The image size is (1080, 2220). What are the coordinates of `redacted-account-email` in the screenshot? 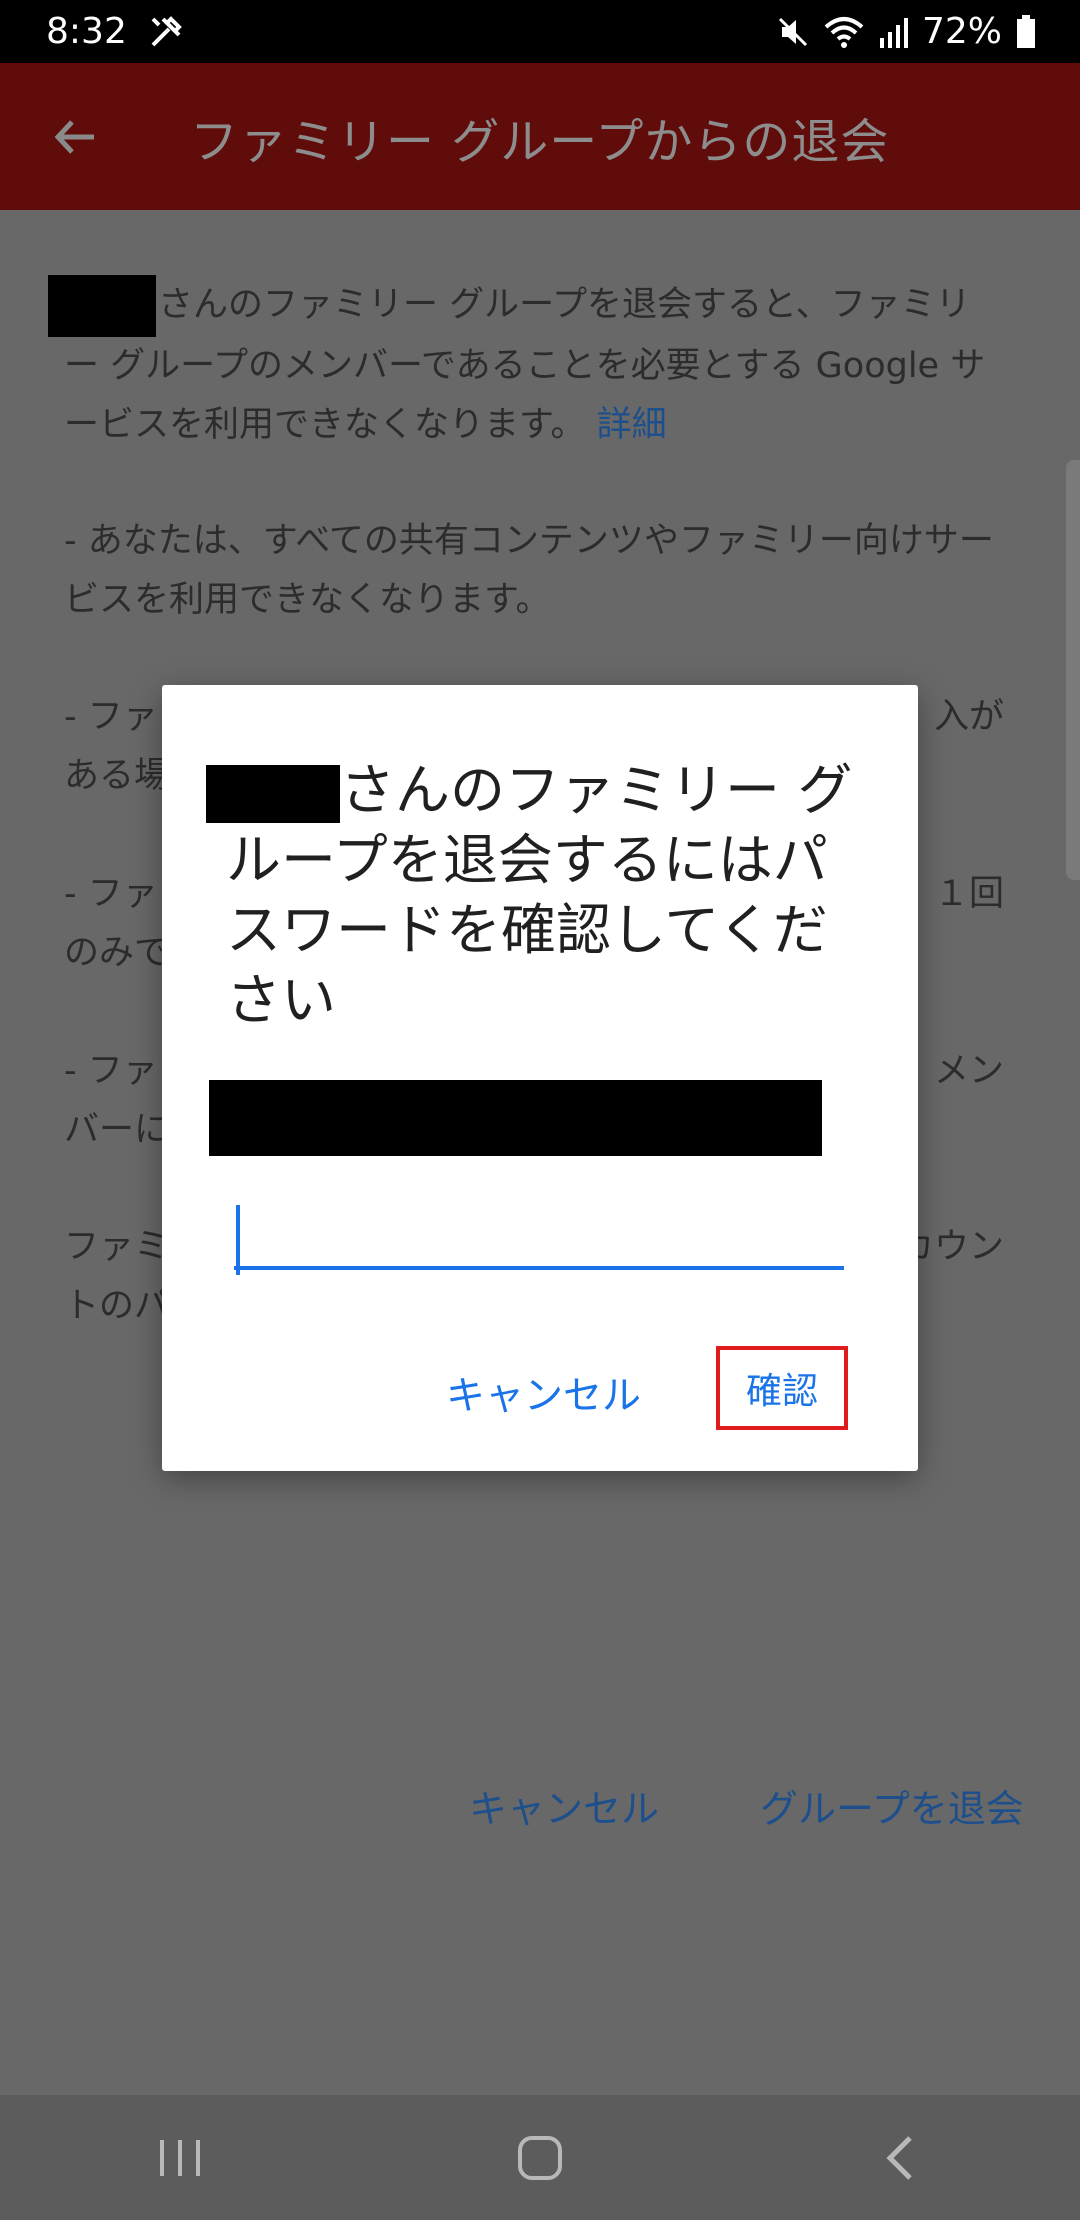 It's located at (515, 1118).